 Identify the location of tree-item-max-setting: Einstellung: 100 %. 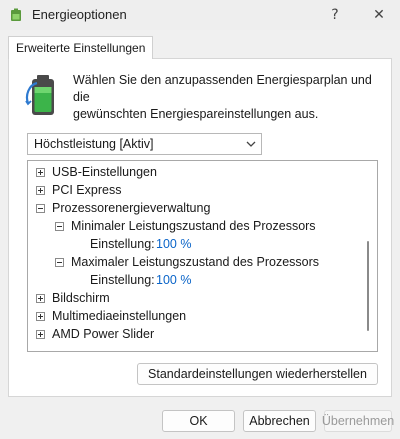
(190, 280).